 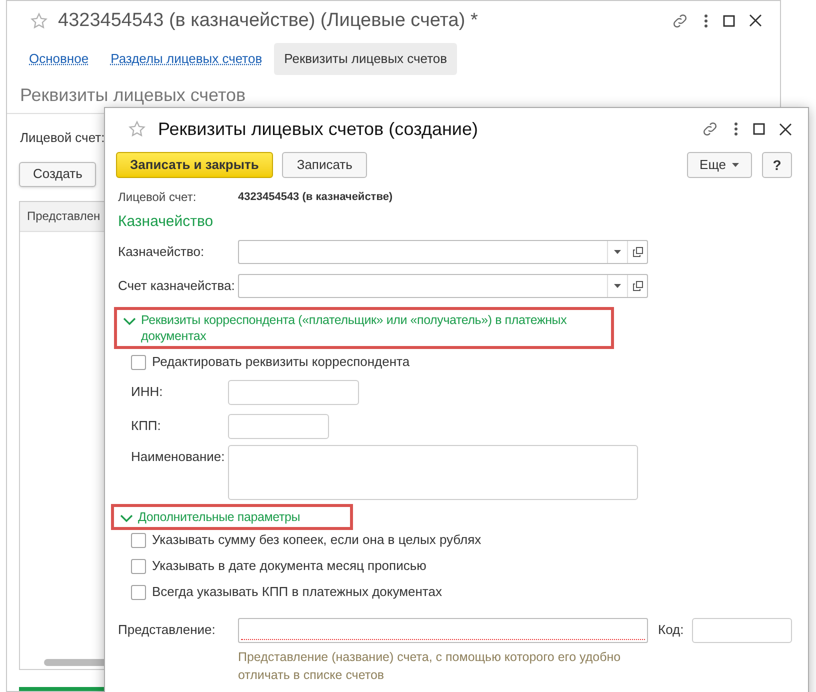 What do you see at coordinates (735, 165) in the screenshot?
I see `caret-icon` at bounding box center [735, 165].